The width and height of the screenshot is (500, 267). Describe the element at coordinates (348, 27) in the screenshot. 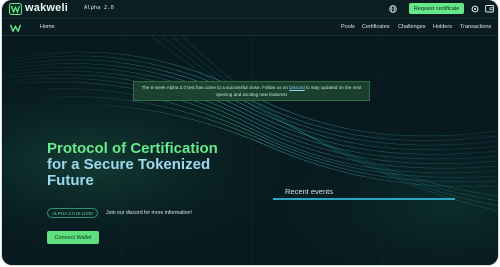

I see `nav-item-pools: Pools` at that location.